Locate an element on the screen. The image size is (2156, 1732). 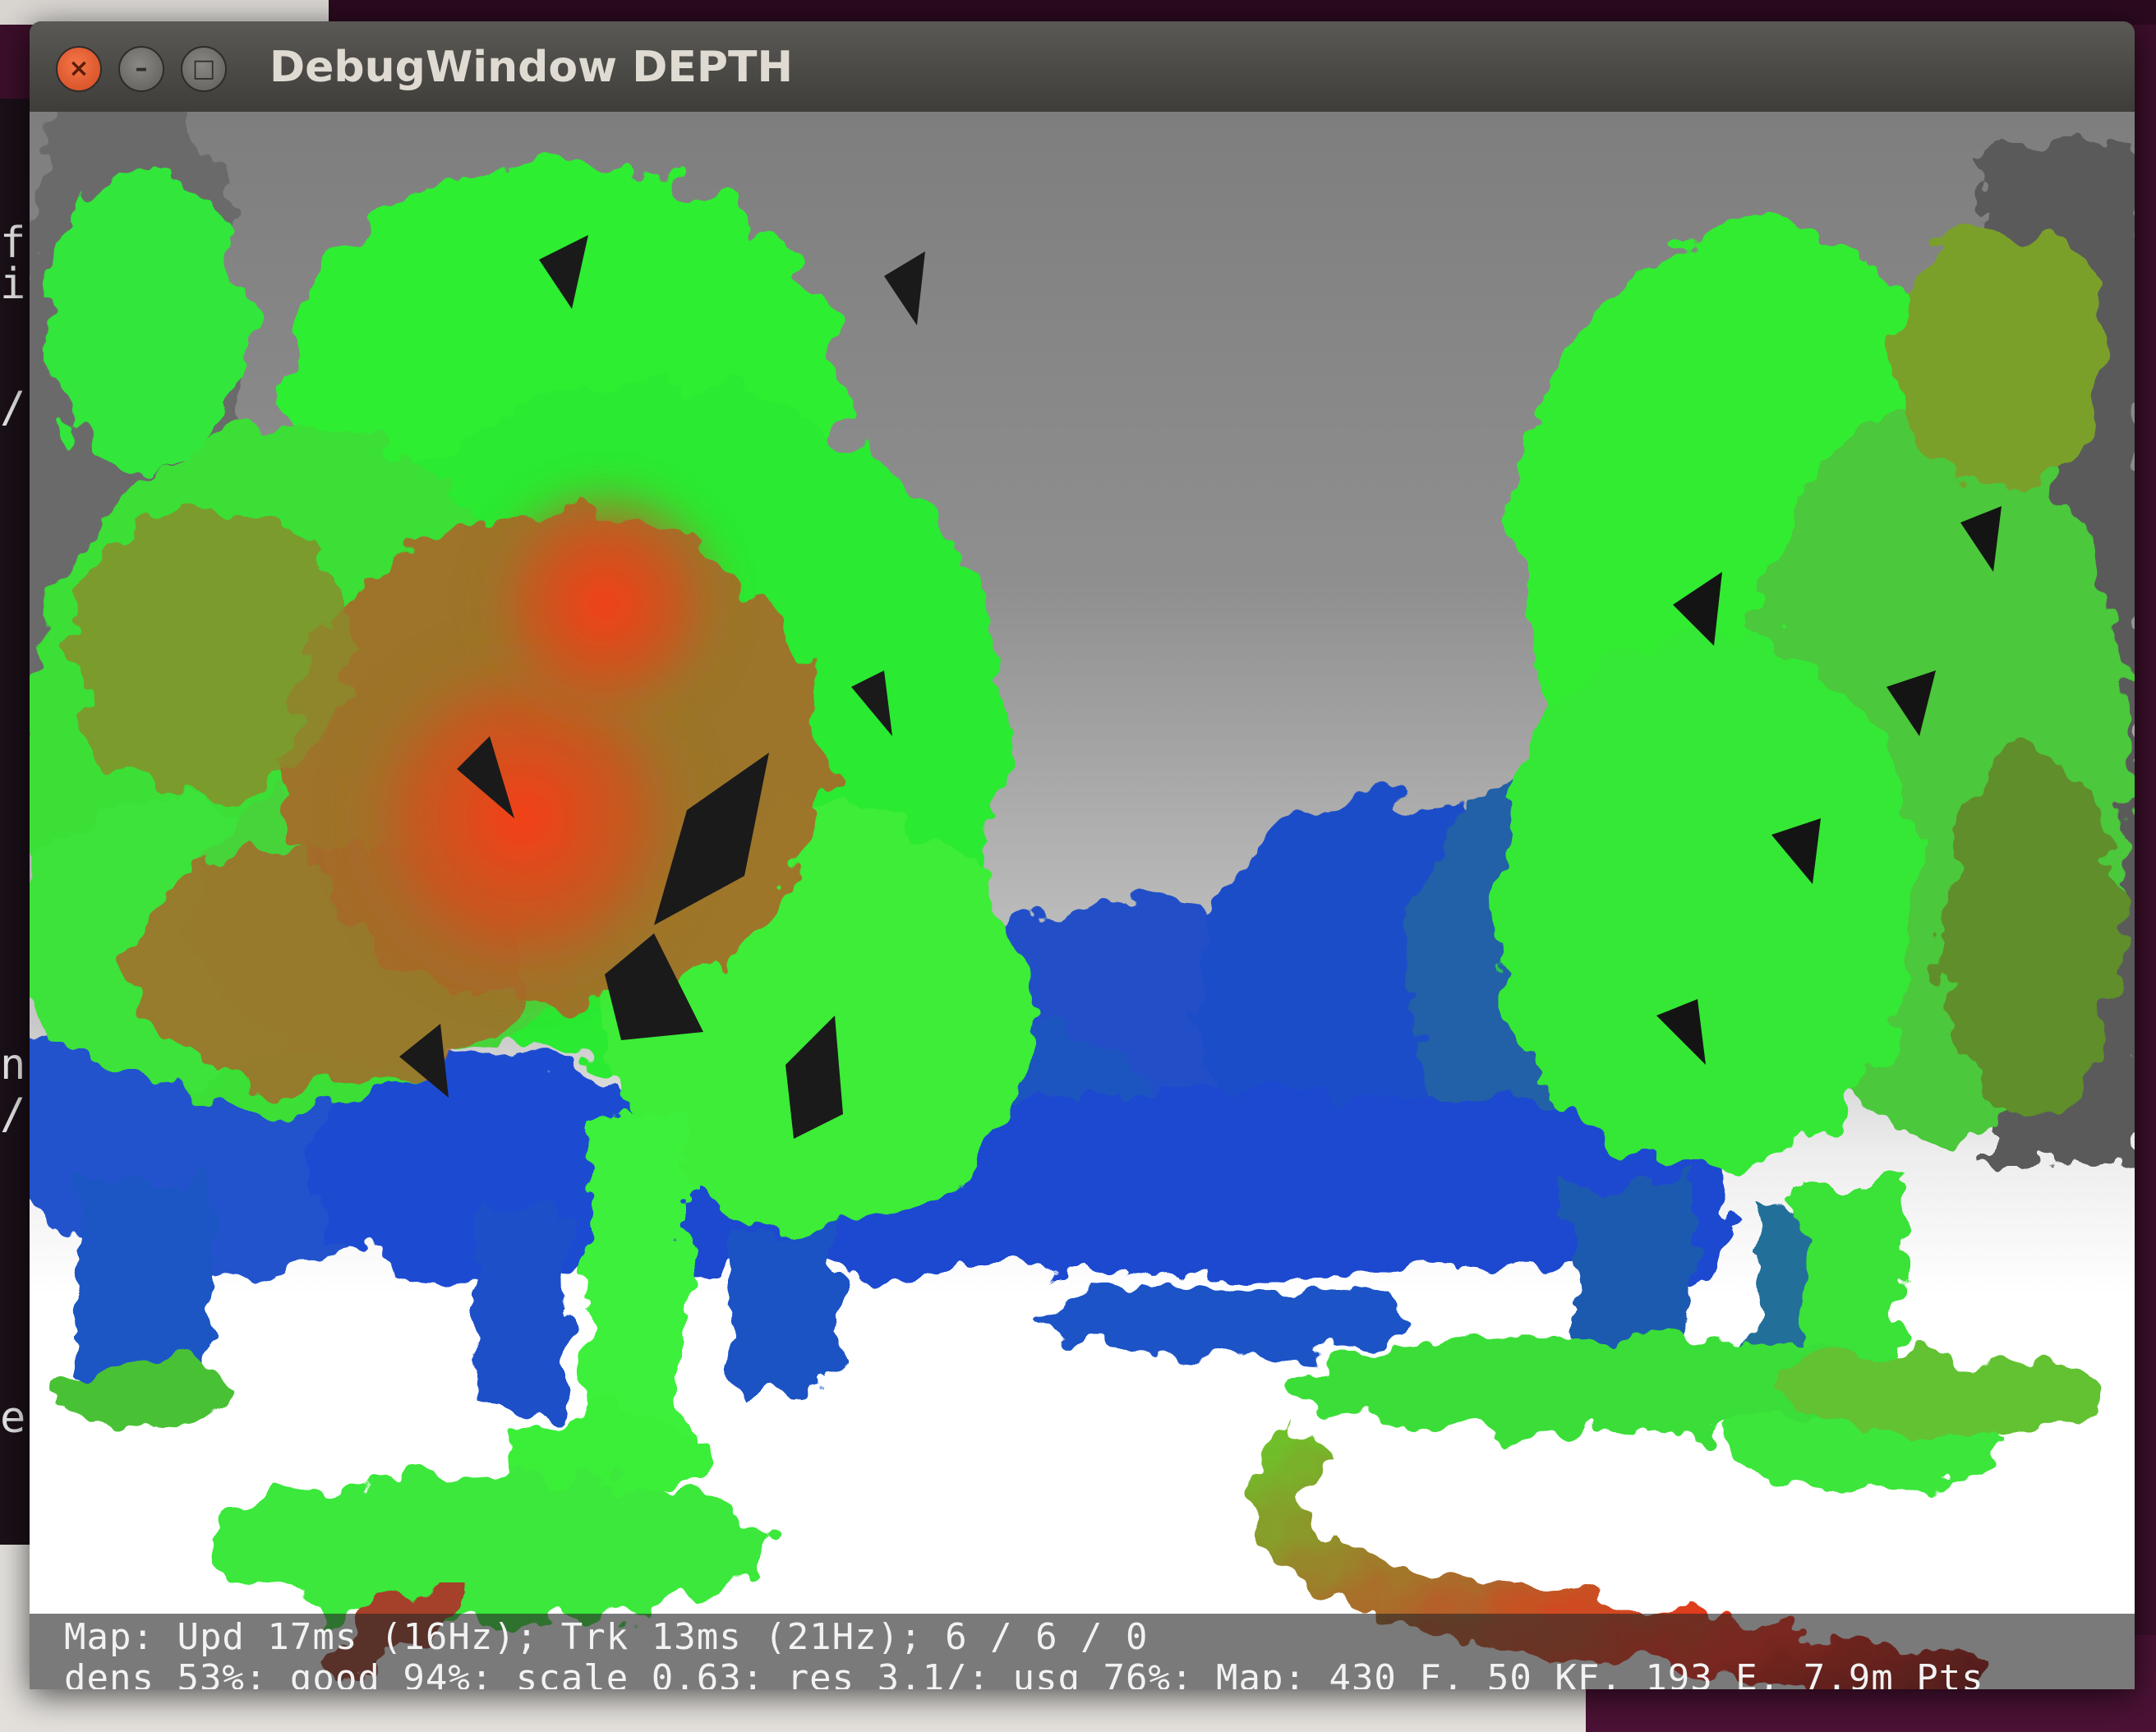
close-icon: × is located at coordinates (79, 69).